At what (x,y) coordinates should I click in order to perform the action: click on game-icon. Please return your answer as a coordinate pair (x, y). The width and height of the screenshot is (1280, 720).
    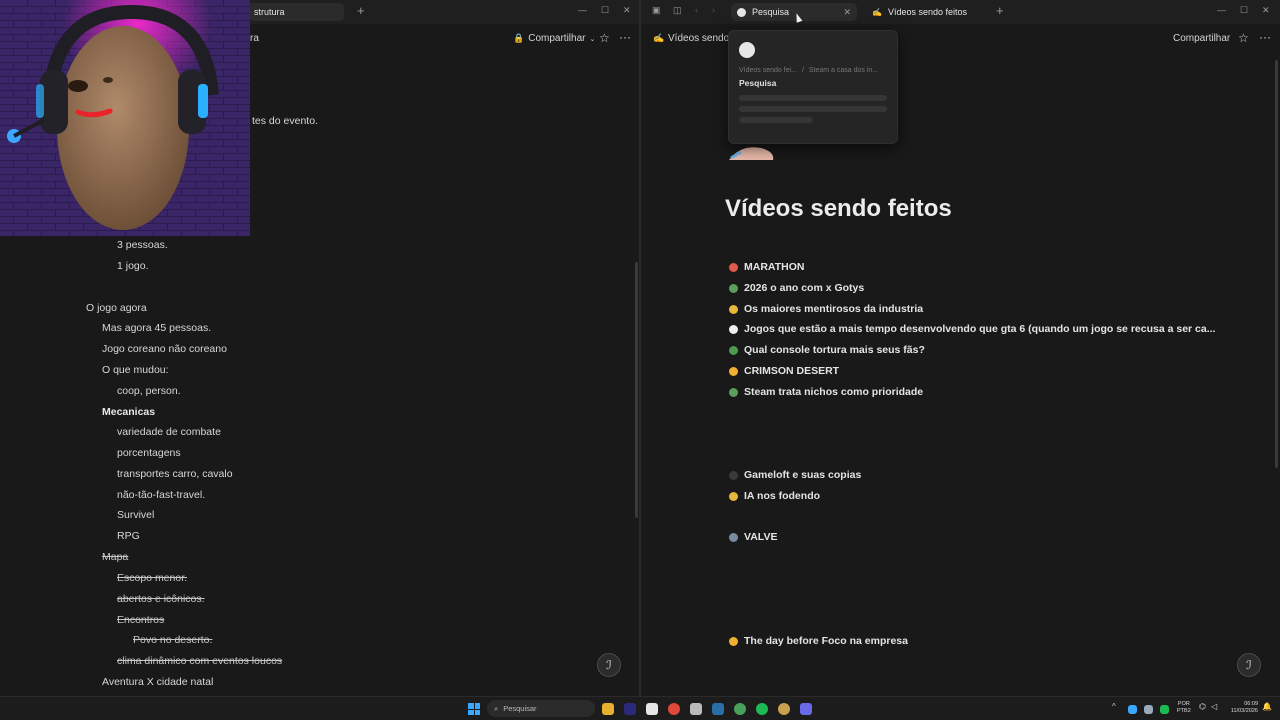
    Looking at the image, I should click on (784, 709).